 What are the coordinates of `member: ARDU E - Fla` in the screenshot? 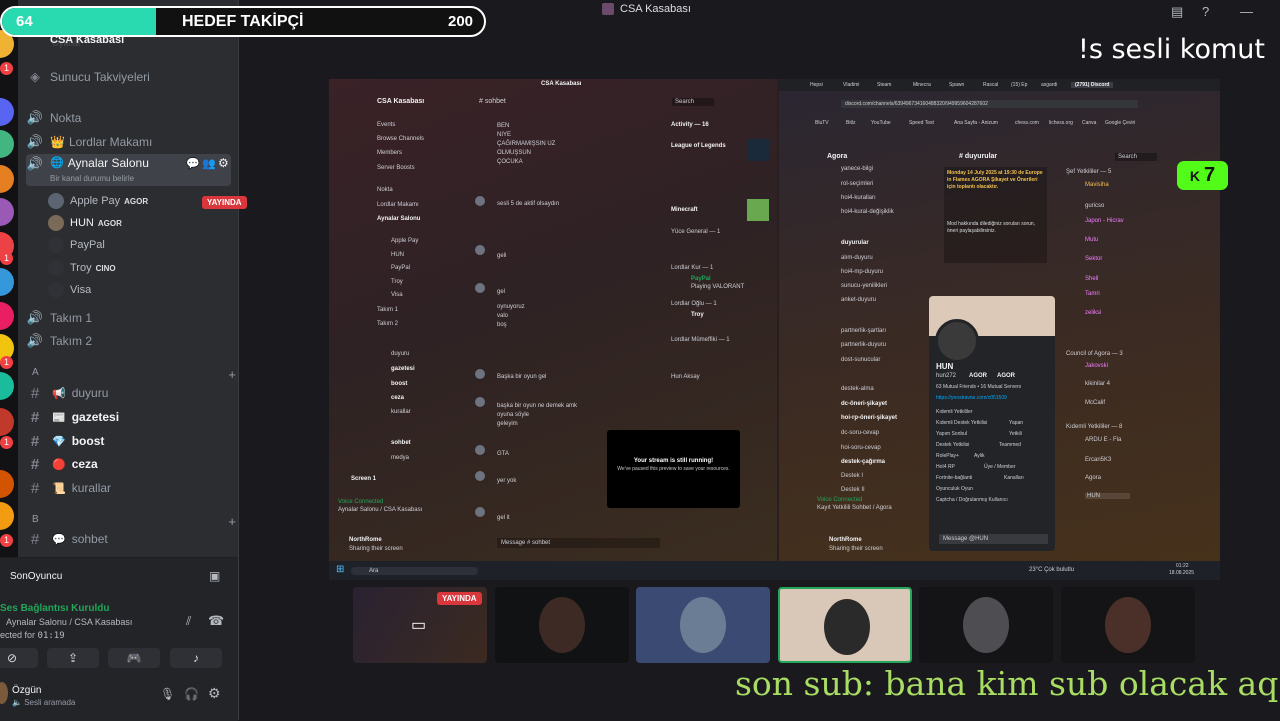 It's located at (1103, 440).